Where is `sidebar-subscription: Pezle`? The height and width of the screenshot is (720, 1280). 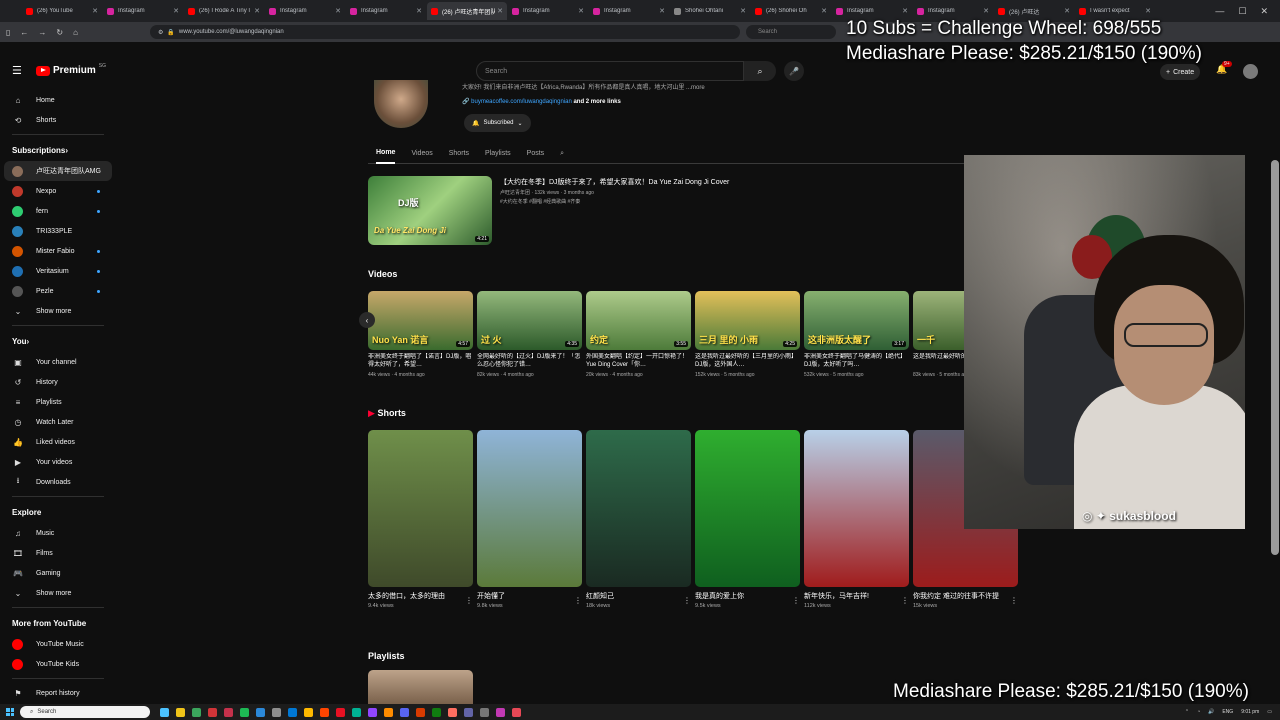 sidebar-subscription: Pezle is located at coordinates (58, 291).